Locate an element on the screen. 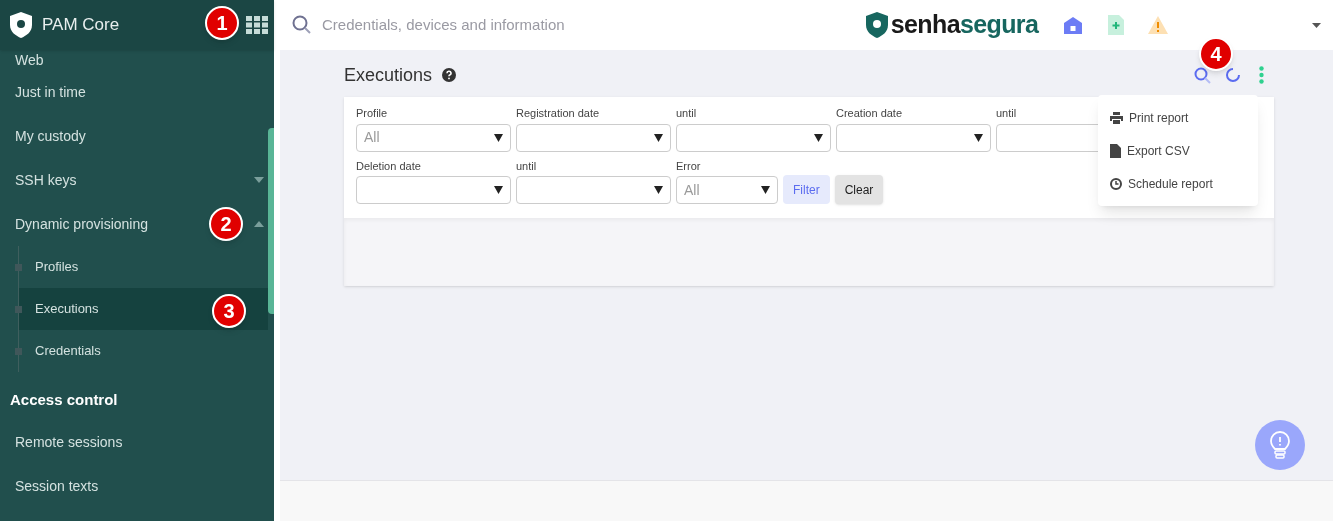  sidebar-item: Web is located at coordinates (29, 60).